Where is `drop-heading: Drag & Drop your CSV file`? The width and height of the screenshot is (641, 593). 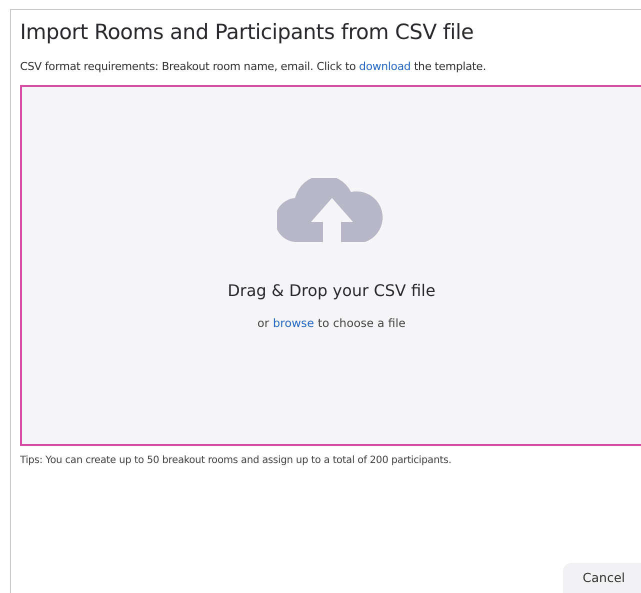 drop-heading: Drag & Drop your CSV file is located at coordinates (332, 290).